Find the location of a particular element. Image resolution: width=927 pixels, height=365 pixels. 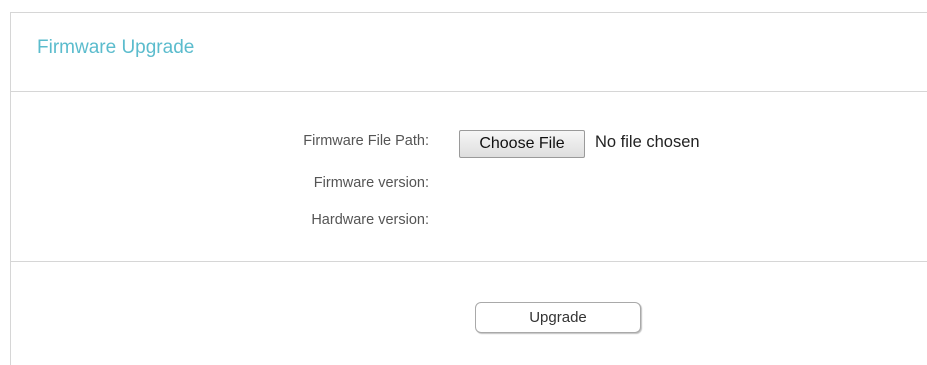

hardware-version-label: Hardware version: is located at coordinates (370, 220).